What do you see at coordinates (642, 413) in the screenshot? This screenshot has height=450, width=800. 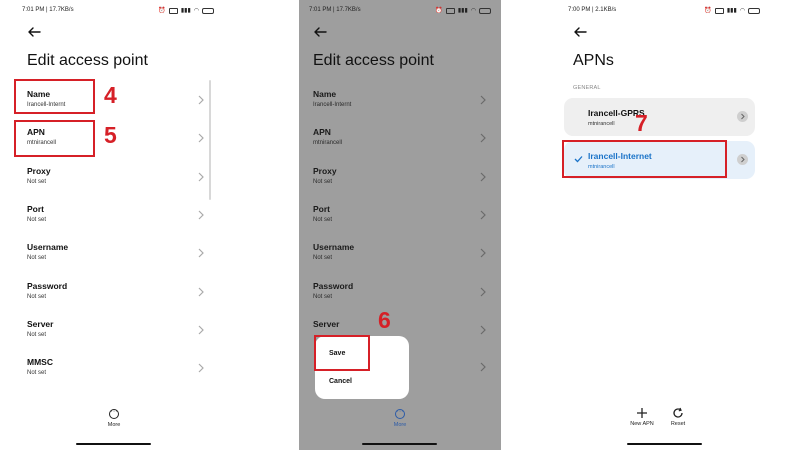 I see `plus-icon` at bounding box center [642, 413].